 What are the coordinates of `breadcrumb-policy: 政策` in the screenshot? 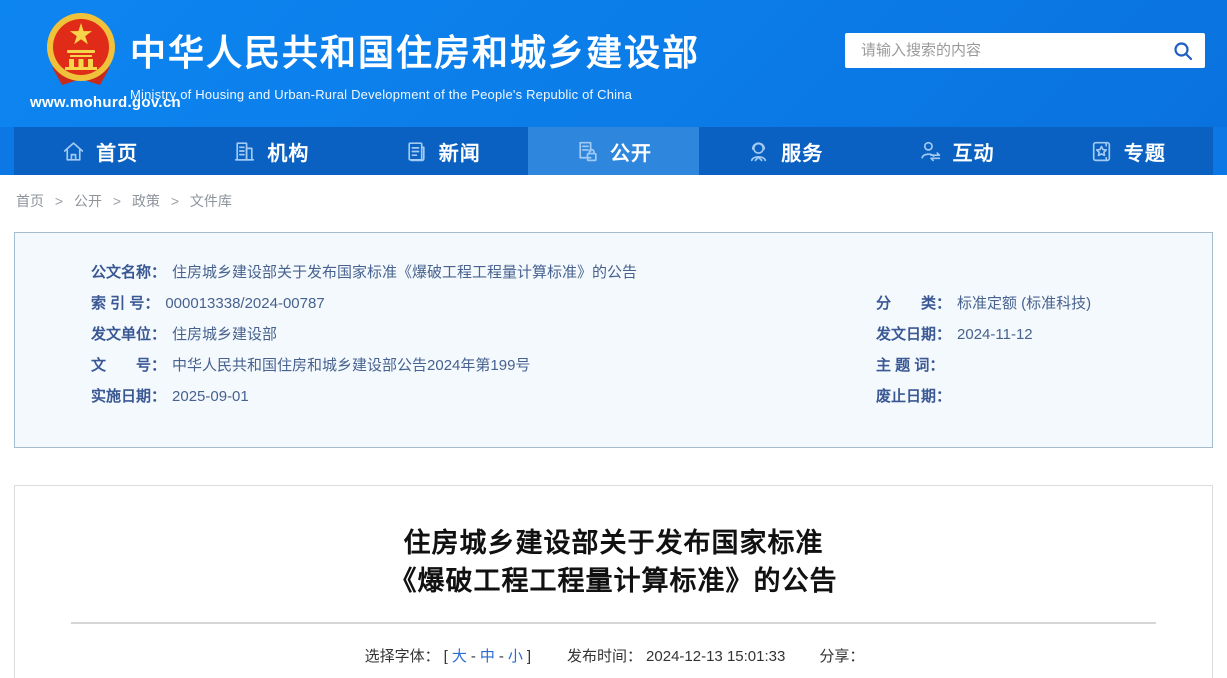 It's located at (146, 201).